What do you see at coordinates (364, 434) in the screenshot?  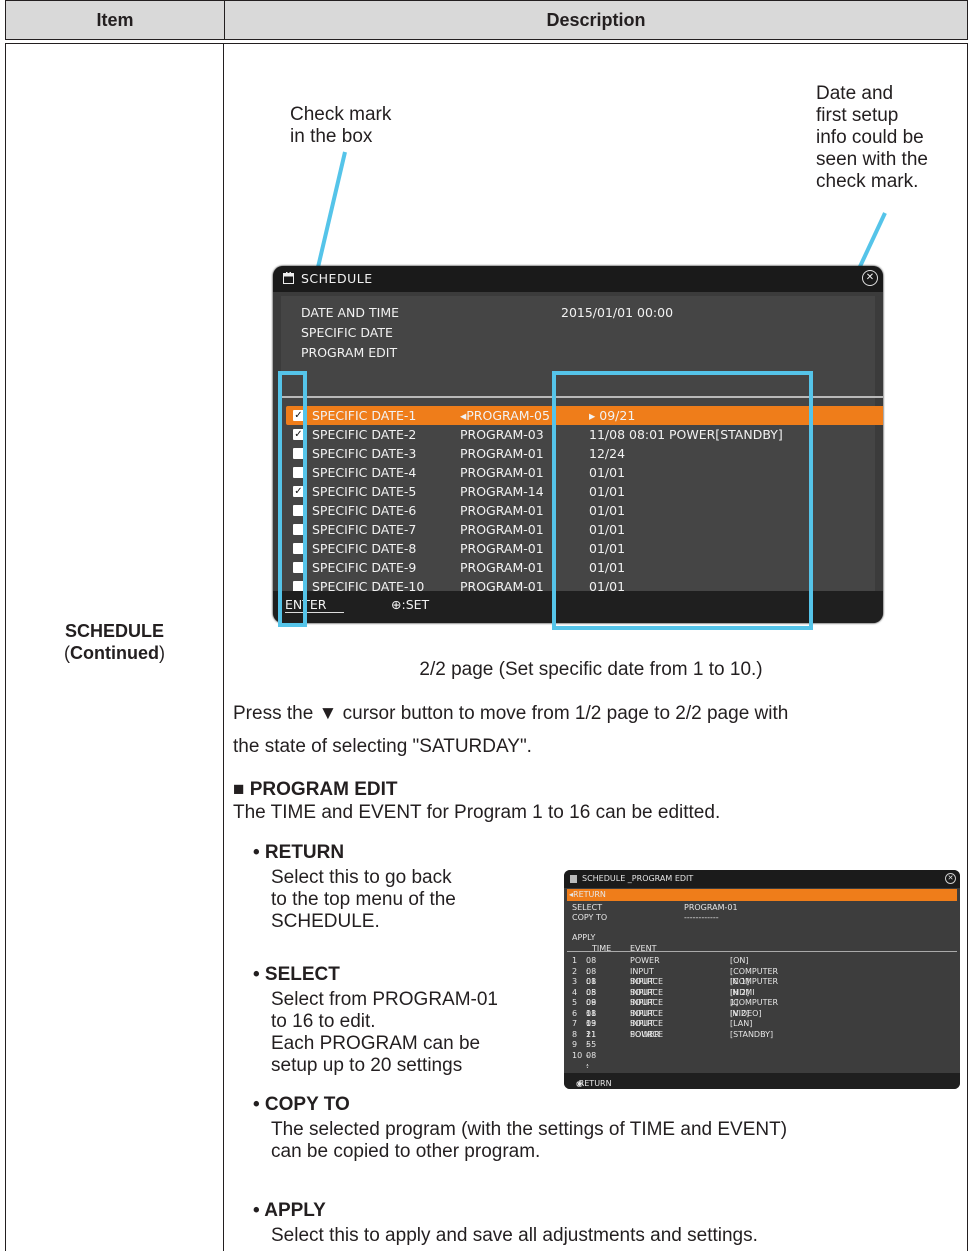 I see `row-name: SPECIFIC DATE-2` at bounding box center [364, 434].